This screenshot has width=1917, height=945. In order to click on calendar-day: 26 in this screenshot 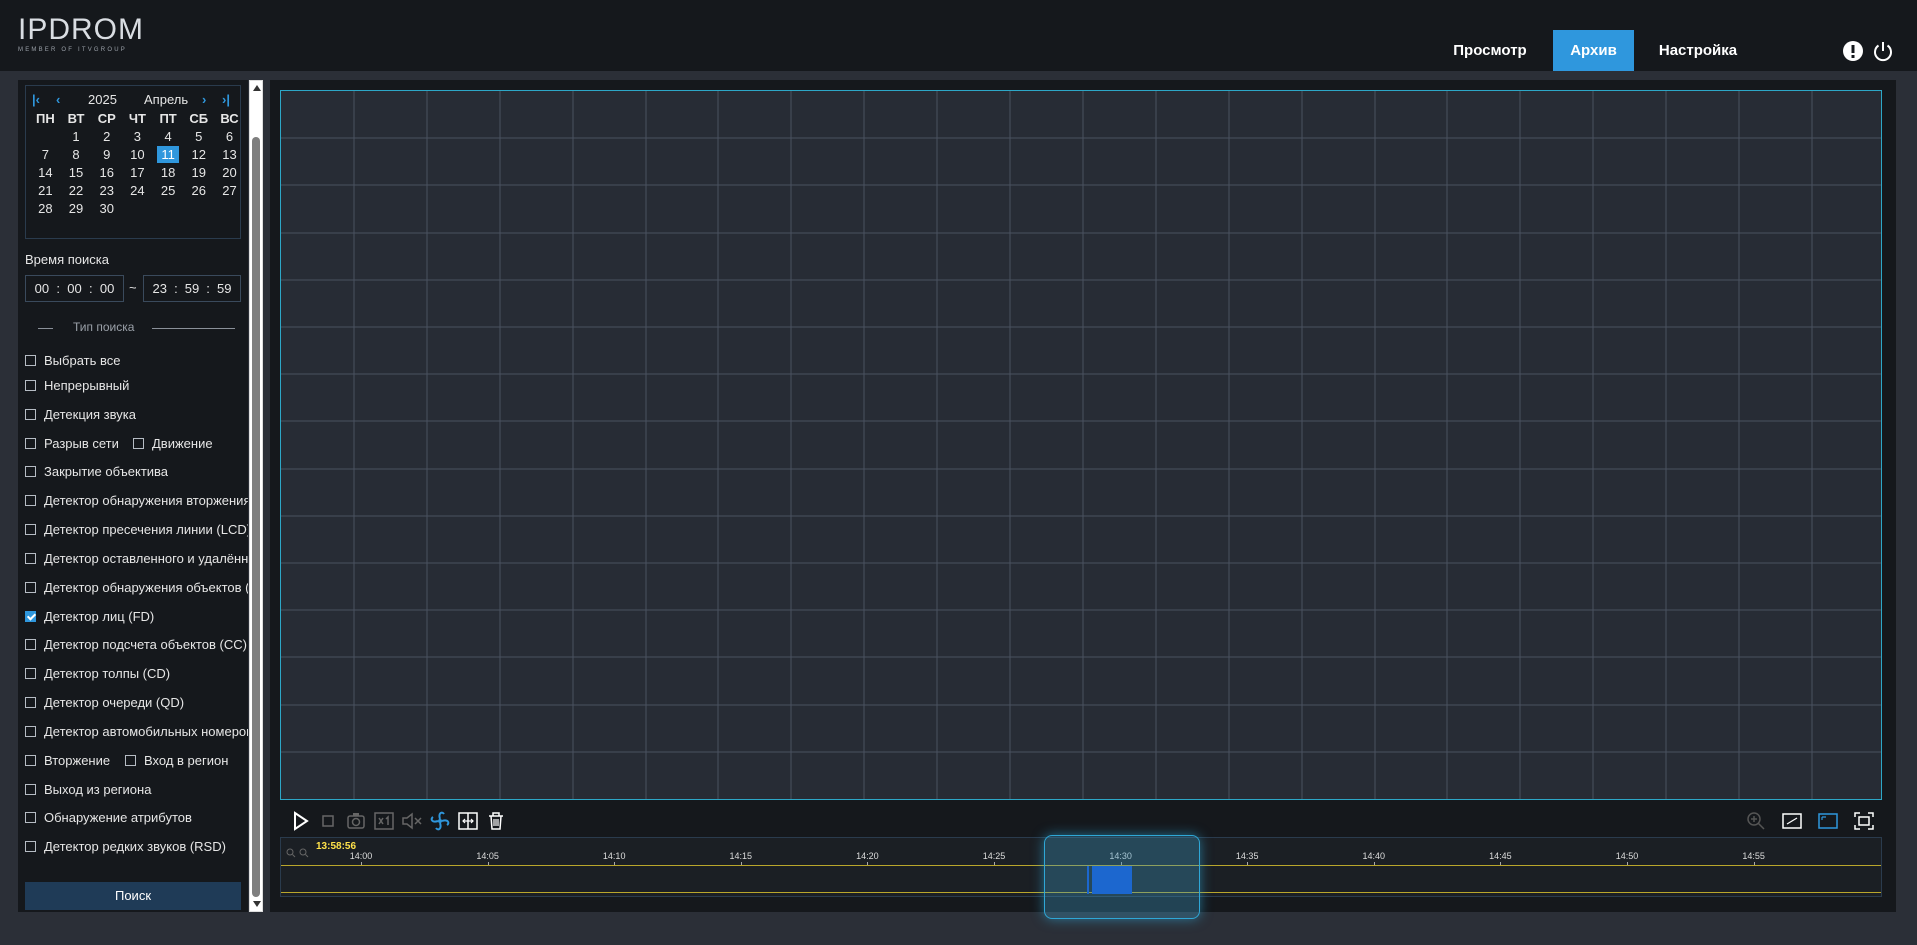, I will do `click(198, 191)`.